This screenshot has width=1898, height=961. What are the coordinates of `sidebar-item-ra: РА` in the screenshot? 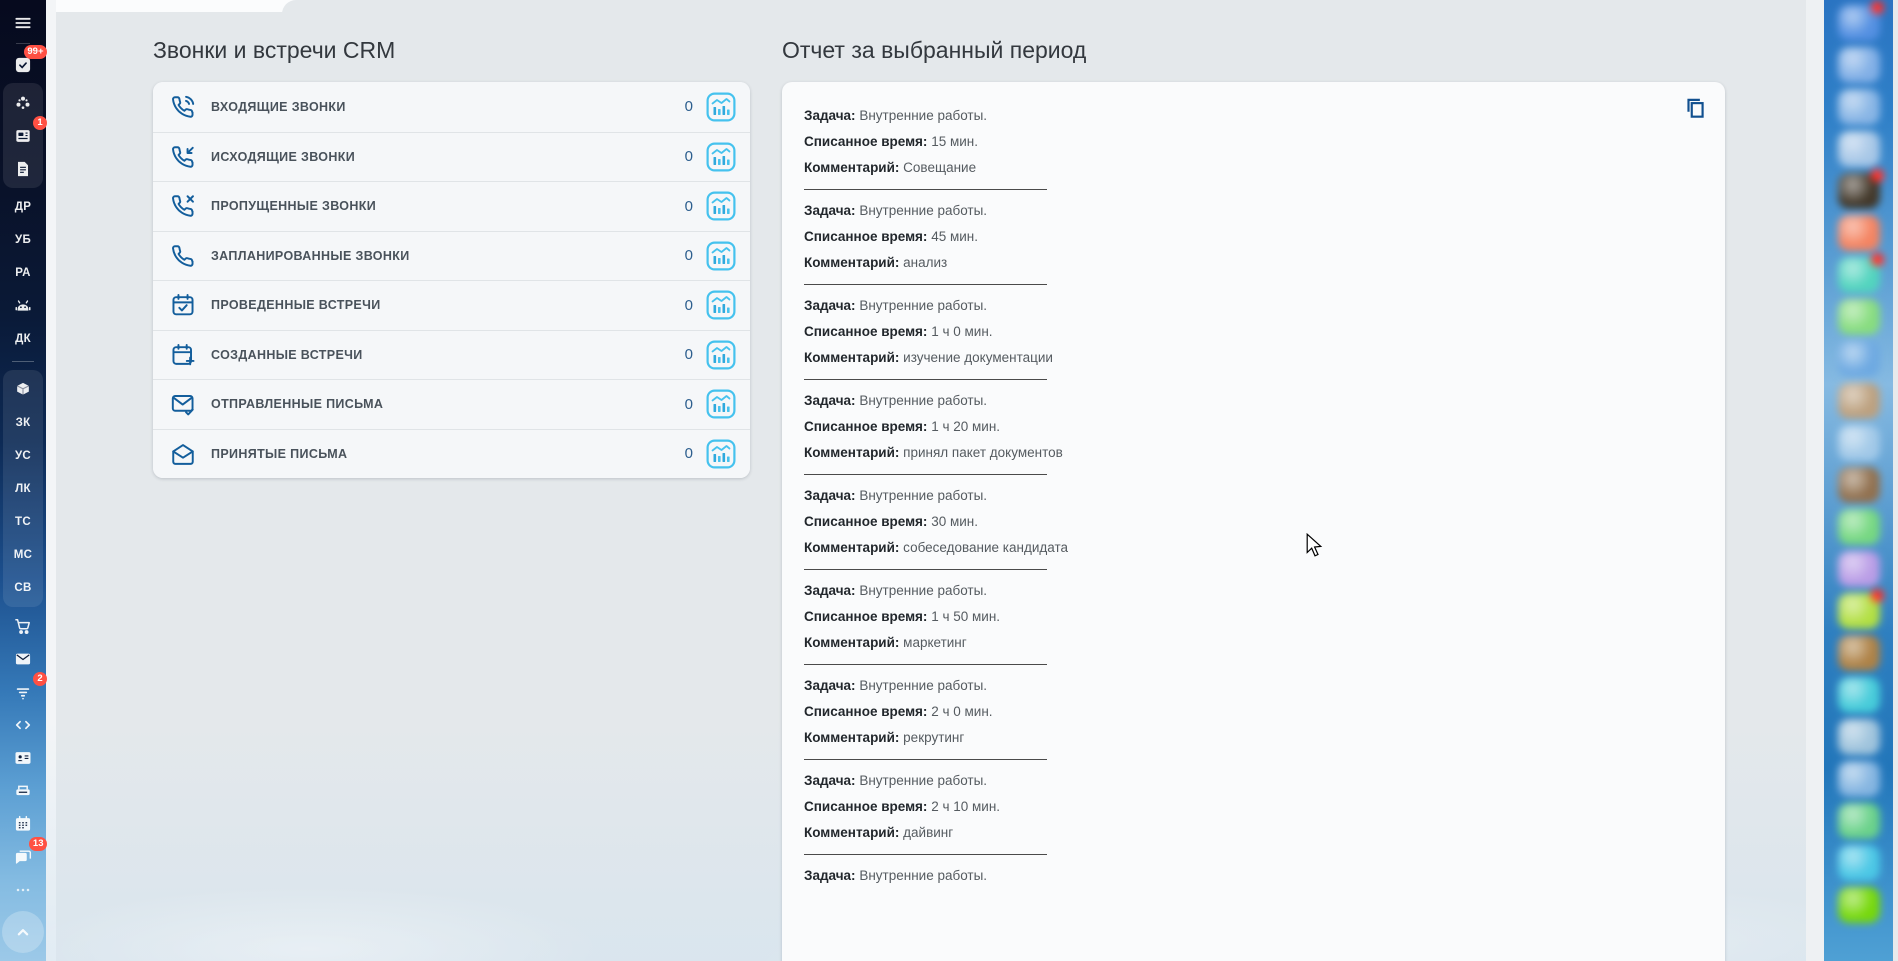 It's located at (23, 272).